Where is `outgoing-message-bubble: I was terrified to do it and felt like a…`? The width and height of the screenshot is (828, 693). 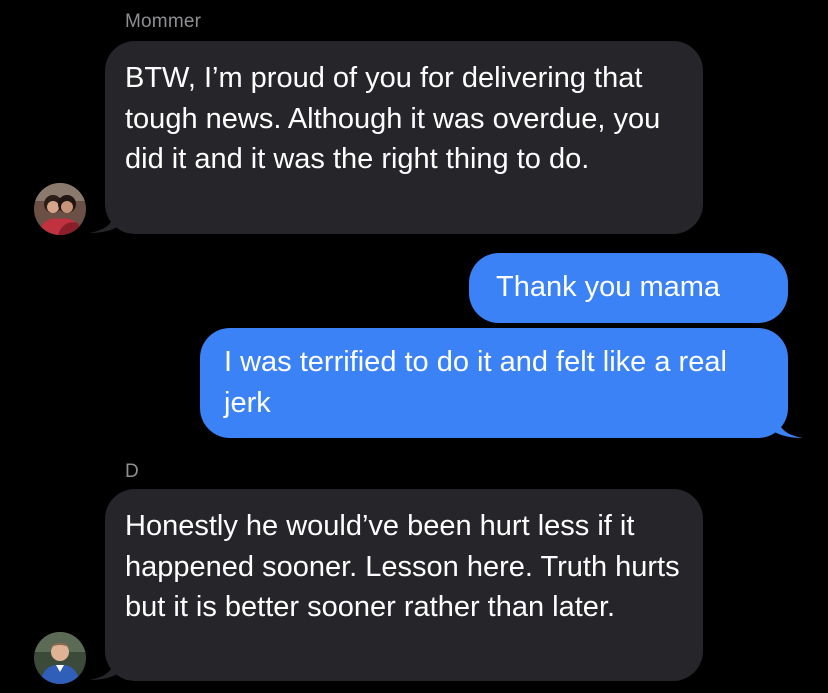
outgoing-message-bubble: I was terrified to do it and felt like a… is located at coordinates (494, 383).